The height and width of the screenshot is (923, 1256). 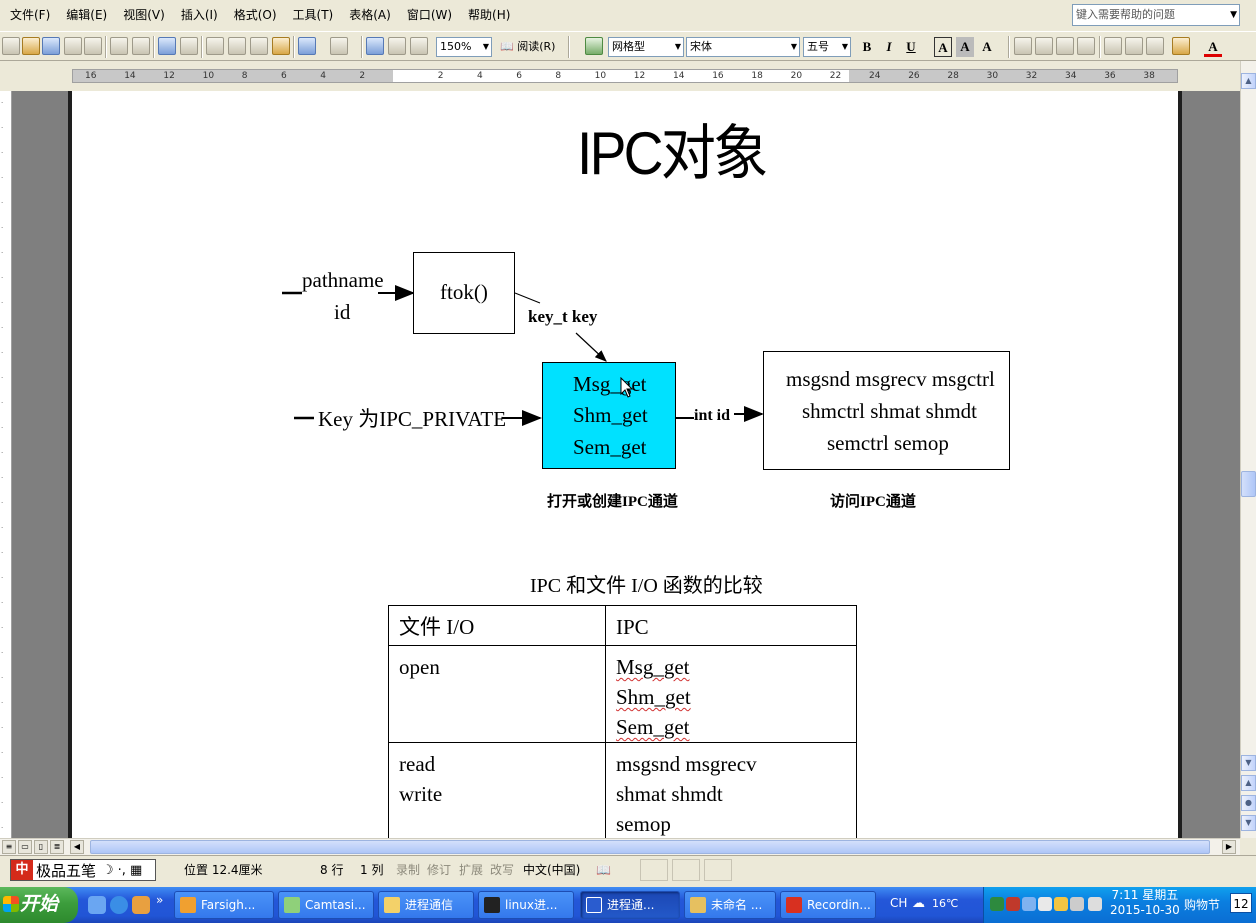 What do you see at coordinates (743, 47) in the screenshot?
I see `font-select: 宋体 ▼` at bounding box center [743, 47].